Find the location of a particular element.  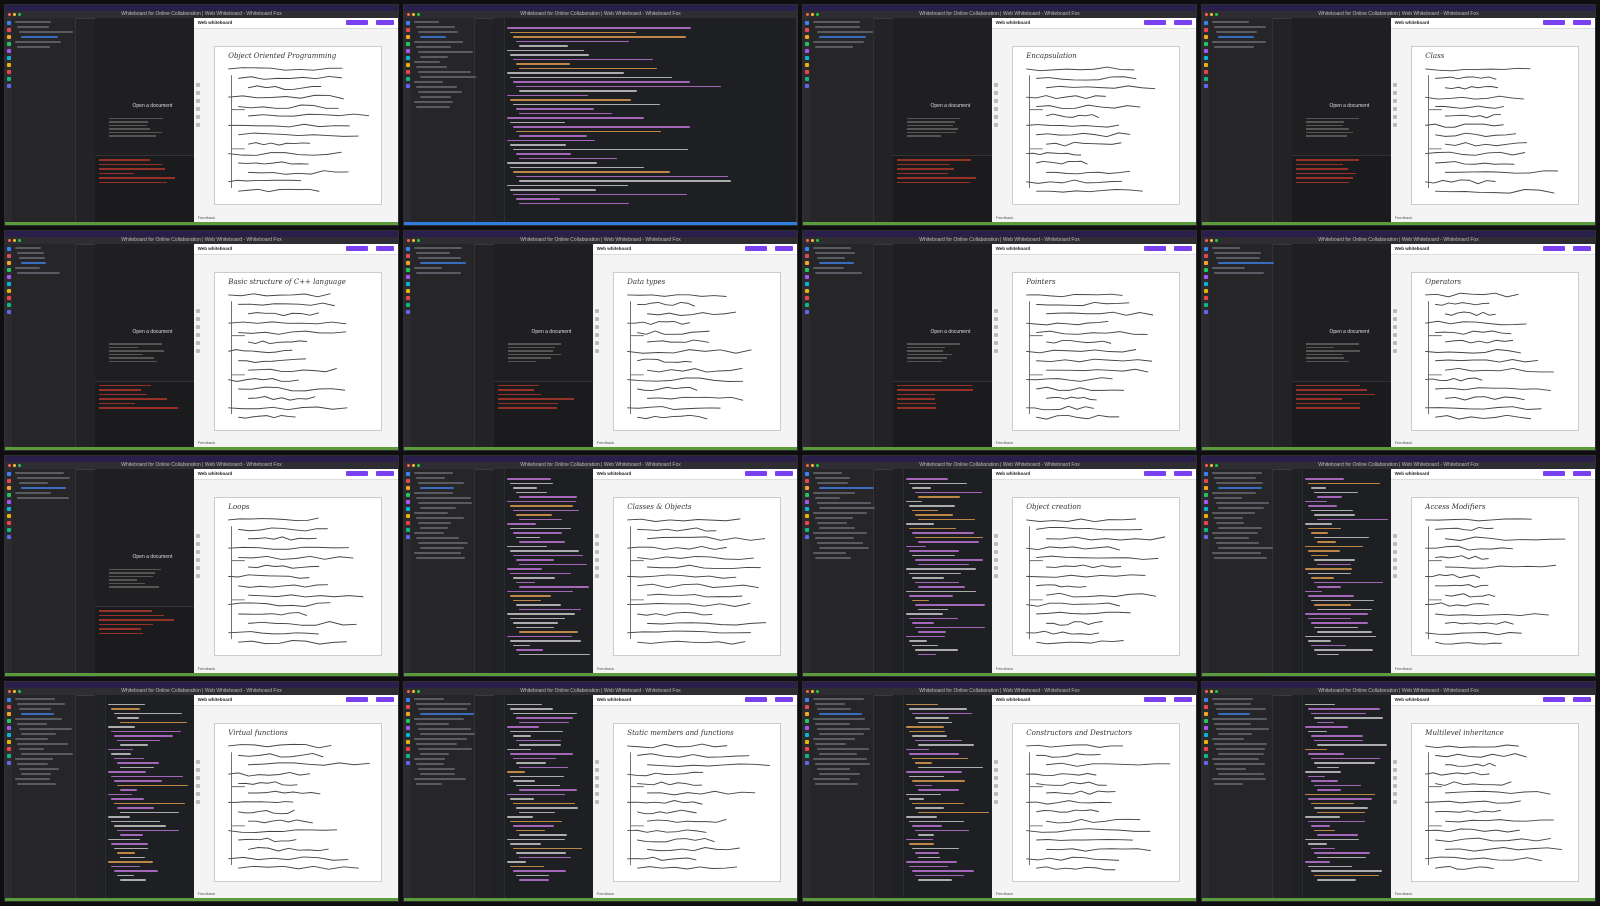

whiteboard-canvas: Constructors and Destructors is located at coordinates (1096, 802).